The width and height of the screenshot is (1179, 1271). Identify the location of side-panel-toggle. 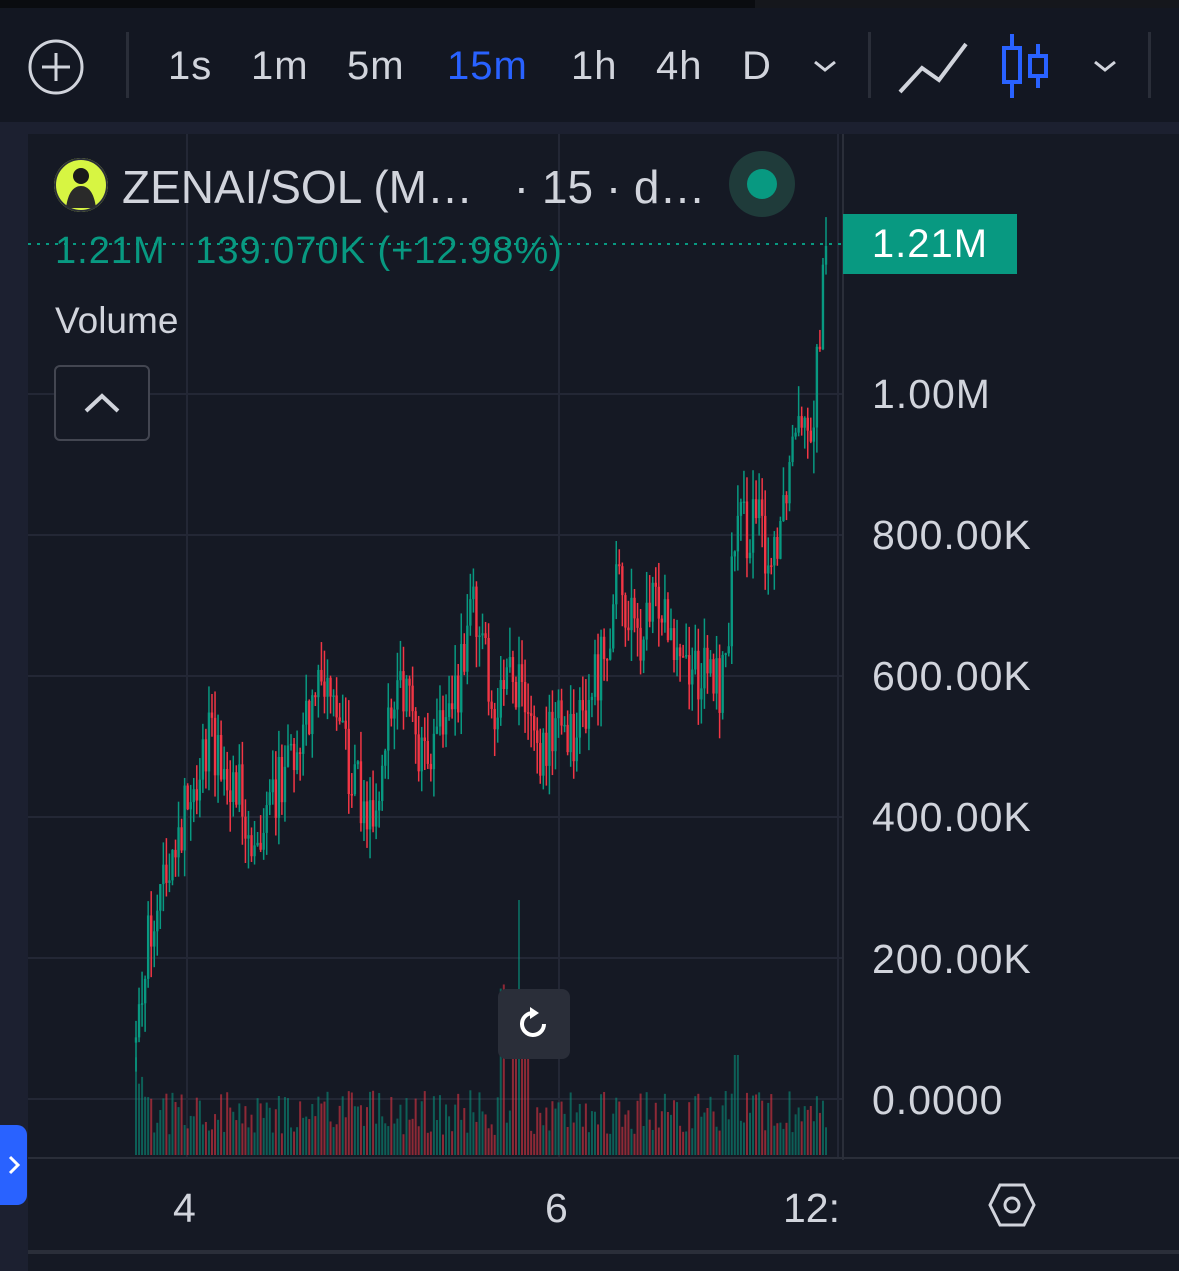
(13, 1165).